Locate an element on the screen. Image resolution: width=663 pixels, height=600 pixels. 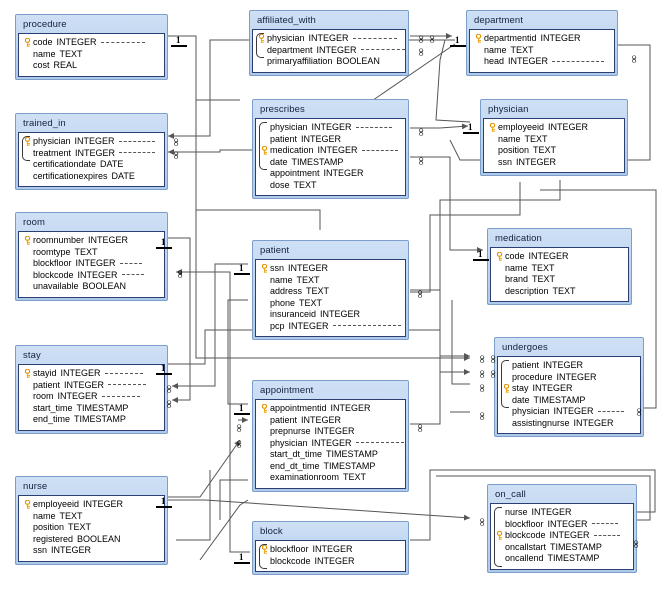
field-row: description TEXT is located at coordinates (559, 292).